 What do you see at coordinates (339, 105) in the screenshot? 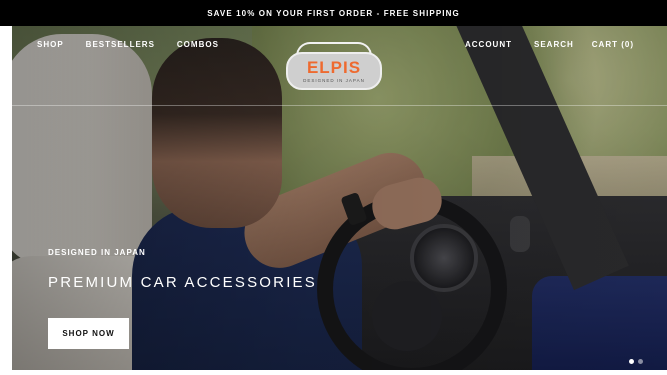
I see `header-divider` at bounding box center [339, 105].